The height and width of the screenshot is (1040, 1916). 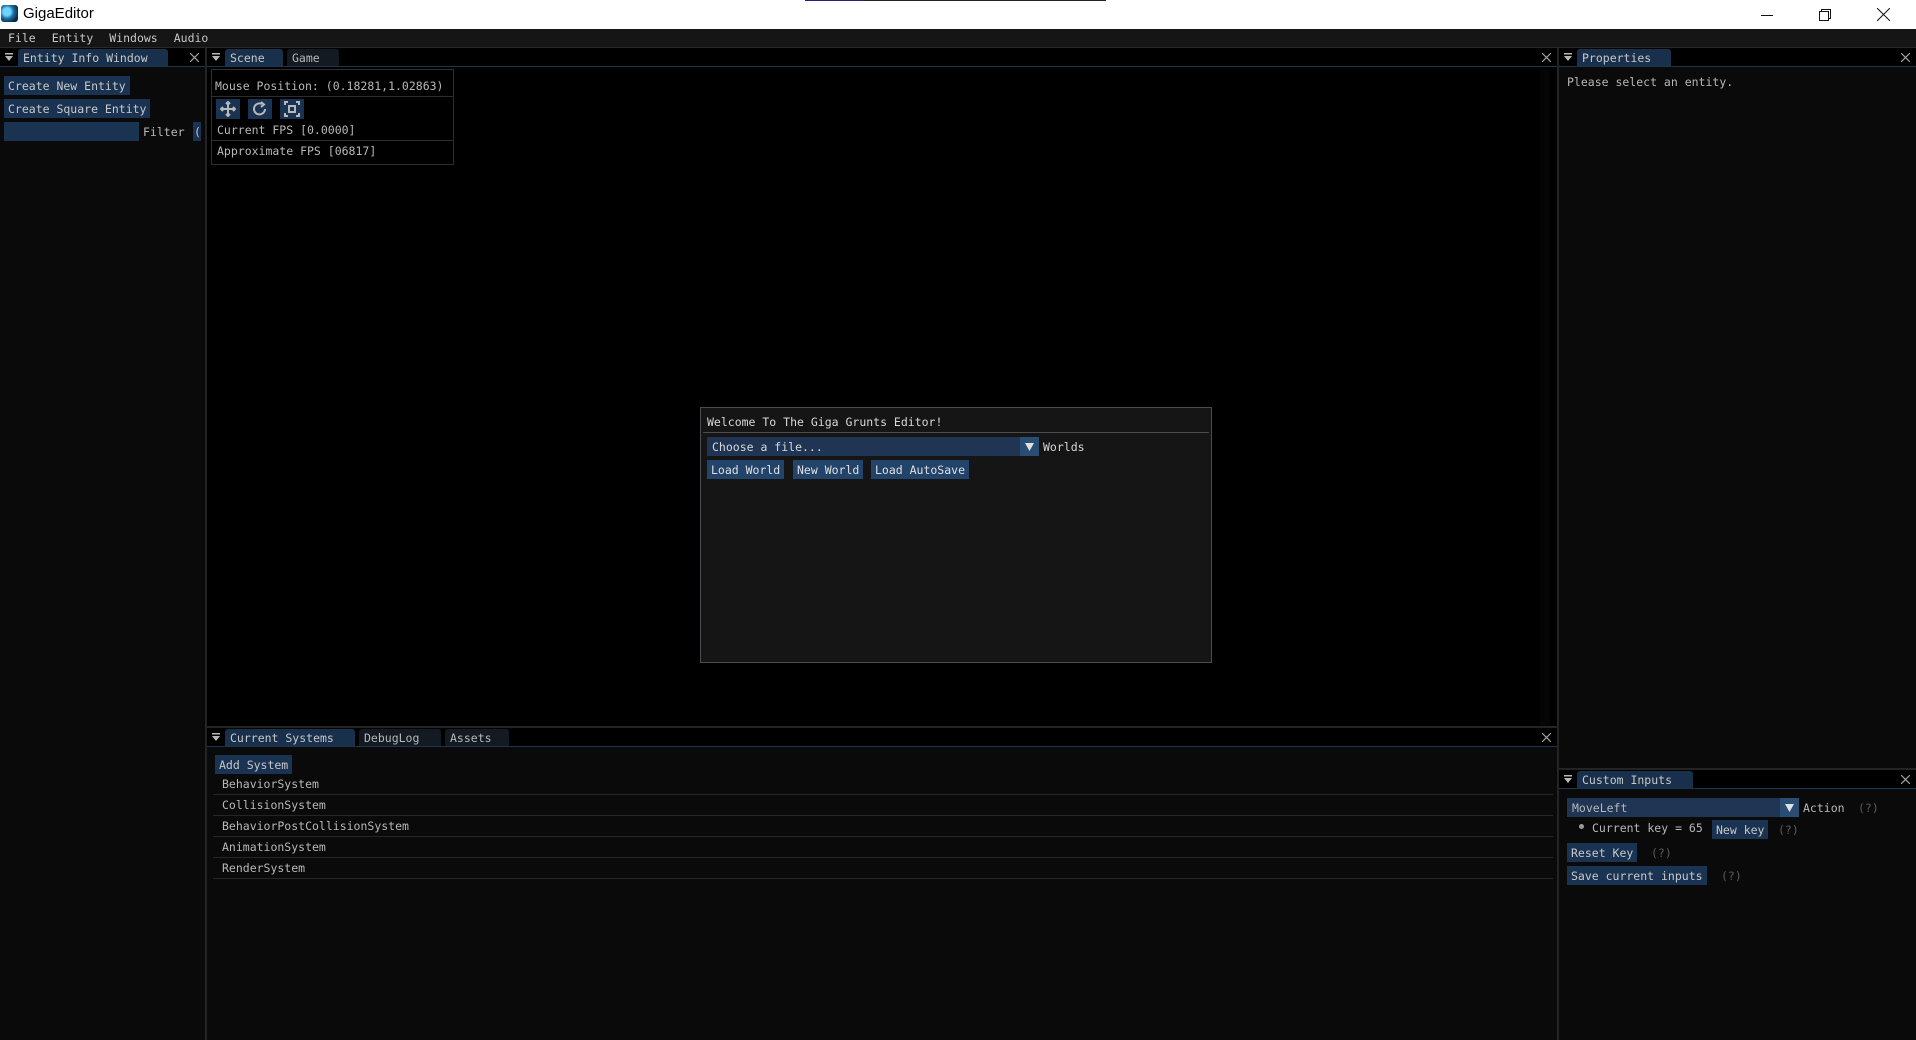 I want to click on new-key-help: (?), so click(x=1788, y=830).